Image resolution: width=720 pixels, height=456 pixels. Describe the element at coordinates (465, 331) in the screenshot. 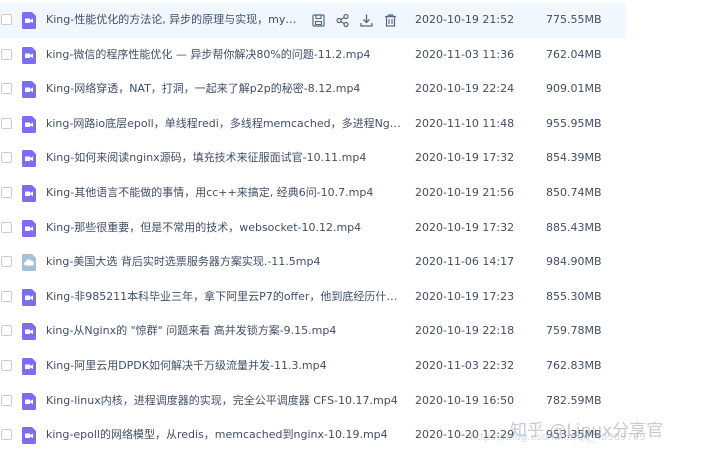

I see `file-date: 2020-10-19 22:18` at that location.